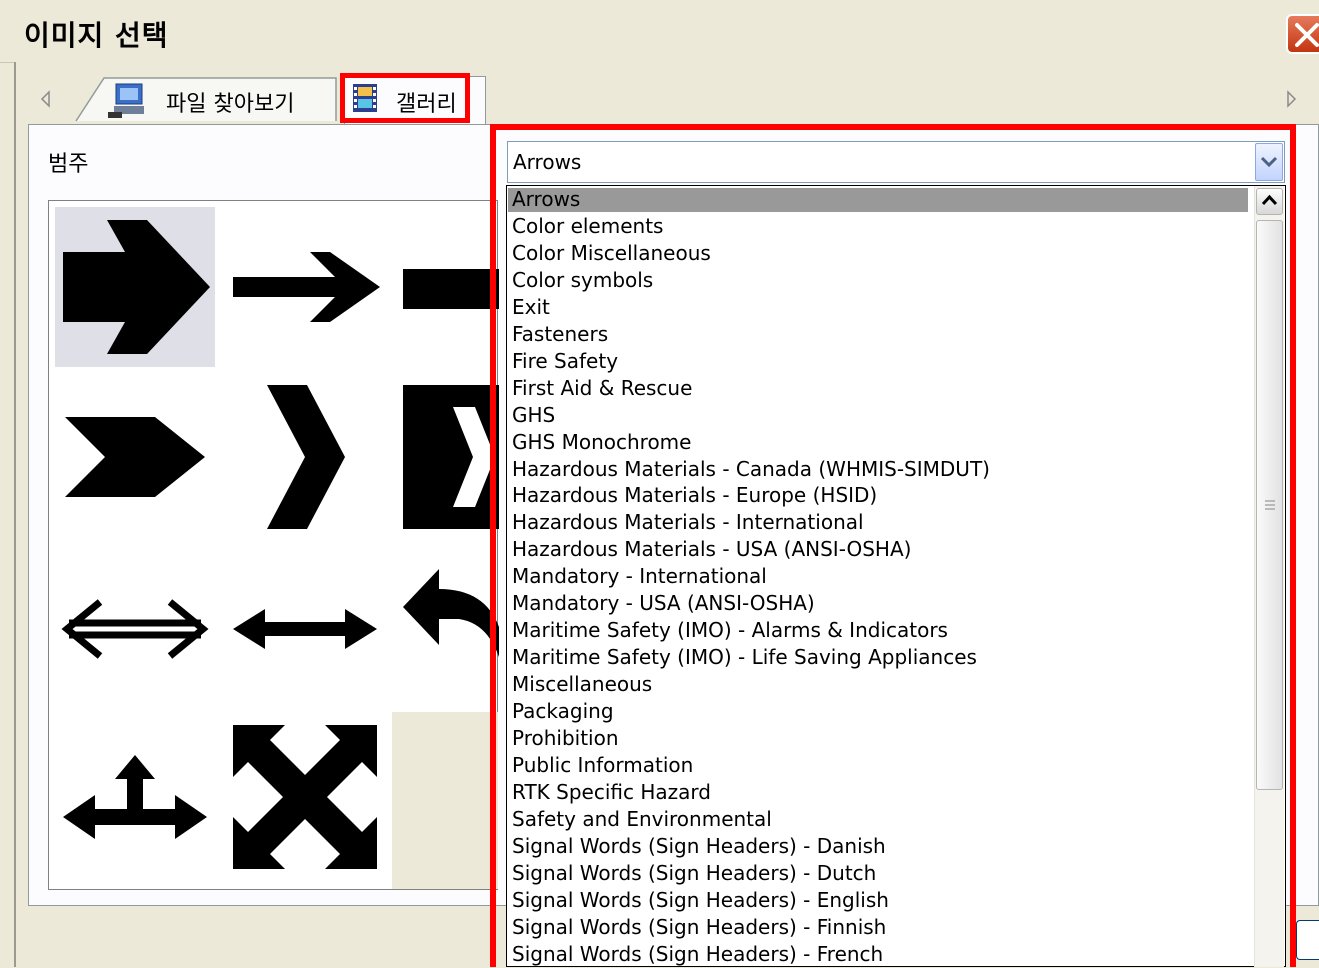 This screenshot has height=968, width=1319. I want to click on category-label: 범주, so click(68, 164).